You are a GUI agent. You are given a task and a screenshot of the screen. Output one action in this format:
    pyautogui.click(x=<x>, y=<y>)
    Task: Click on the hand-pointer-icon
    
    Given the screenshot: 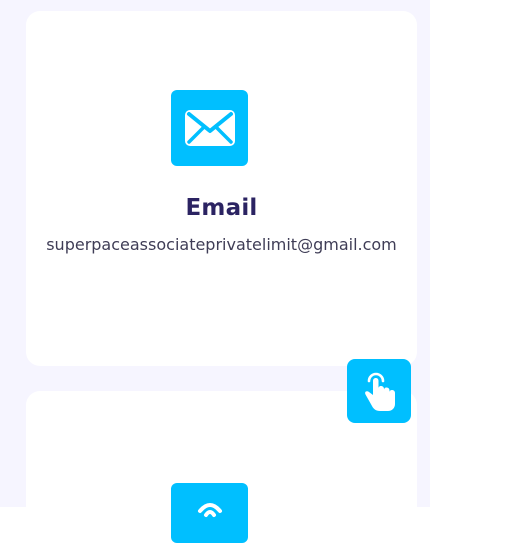 What is the action you would take?
    pyautogui.click(x=380, y=391)
    